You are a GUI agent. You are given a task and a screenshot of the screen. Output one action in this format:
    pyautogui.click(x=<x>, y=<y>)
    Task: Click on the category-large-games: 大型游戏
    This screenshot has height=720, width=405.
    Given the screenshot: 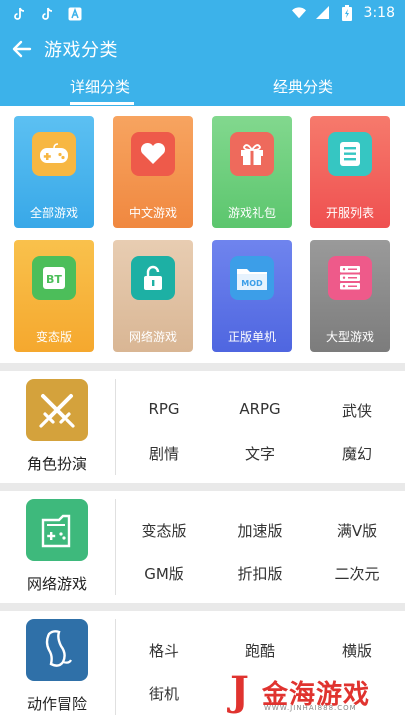 What is the action you would take?
    pyautogui.click(x=350, y=296)
    